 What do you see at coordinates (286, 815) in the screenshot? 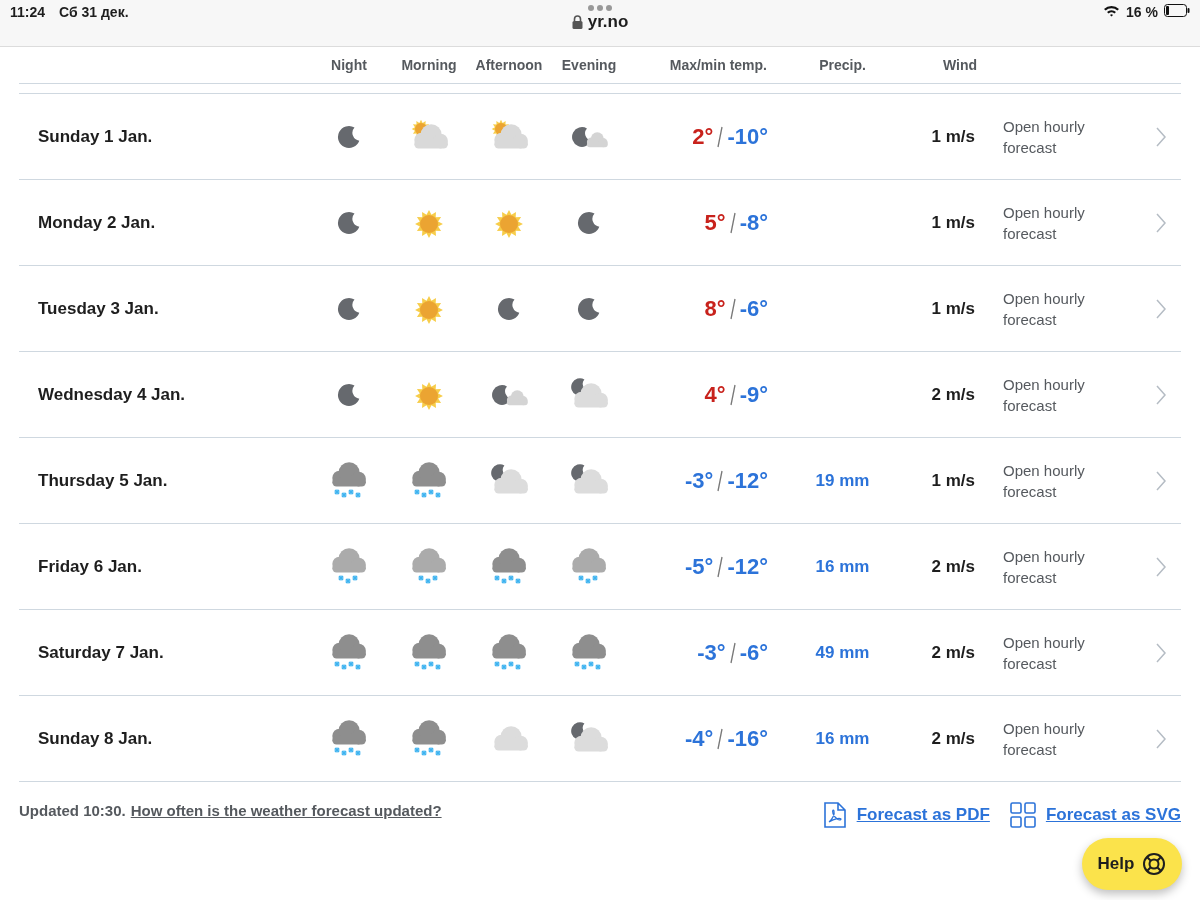
I see `faq-link: How often is the weather forecast updated?` at bounding box center [286, 815].